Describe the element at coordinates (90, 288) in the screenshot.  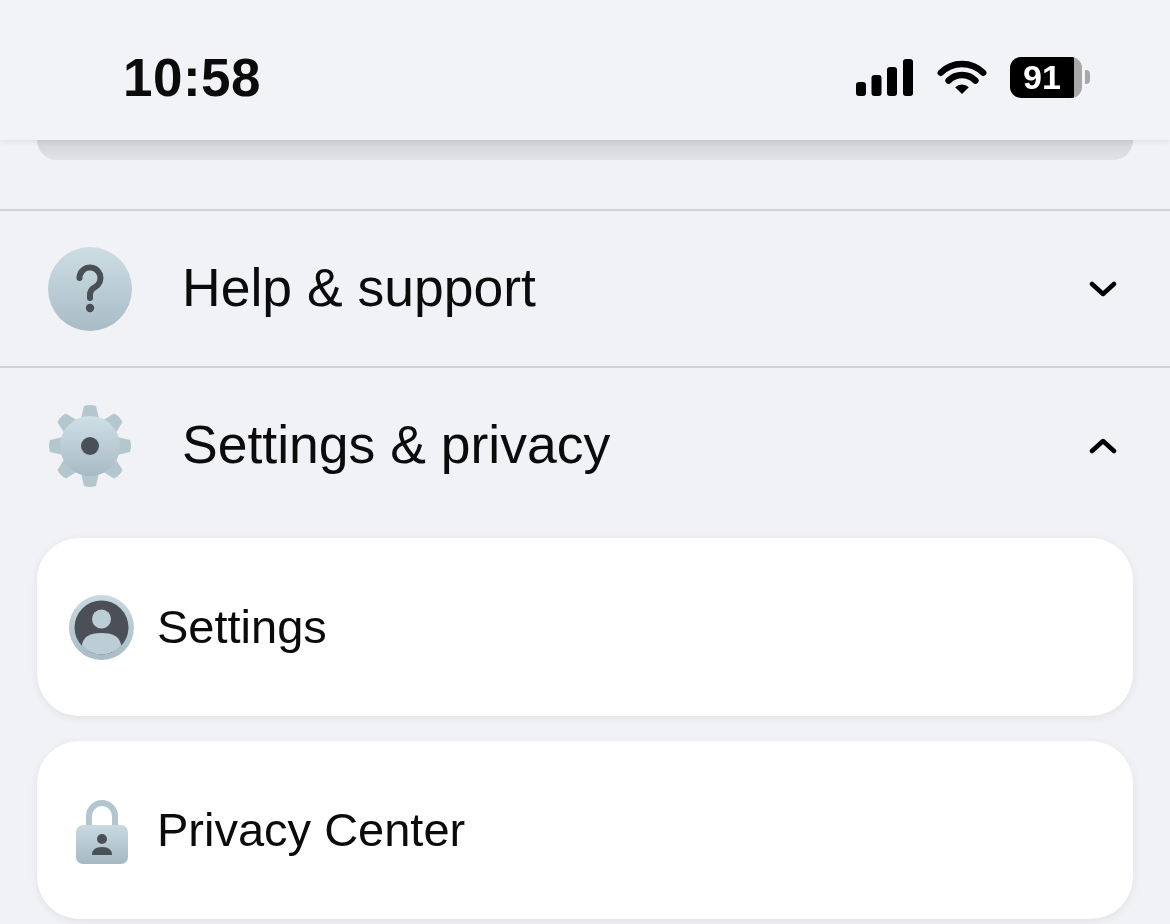
I see `help-icon` at that location.